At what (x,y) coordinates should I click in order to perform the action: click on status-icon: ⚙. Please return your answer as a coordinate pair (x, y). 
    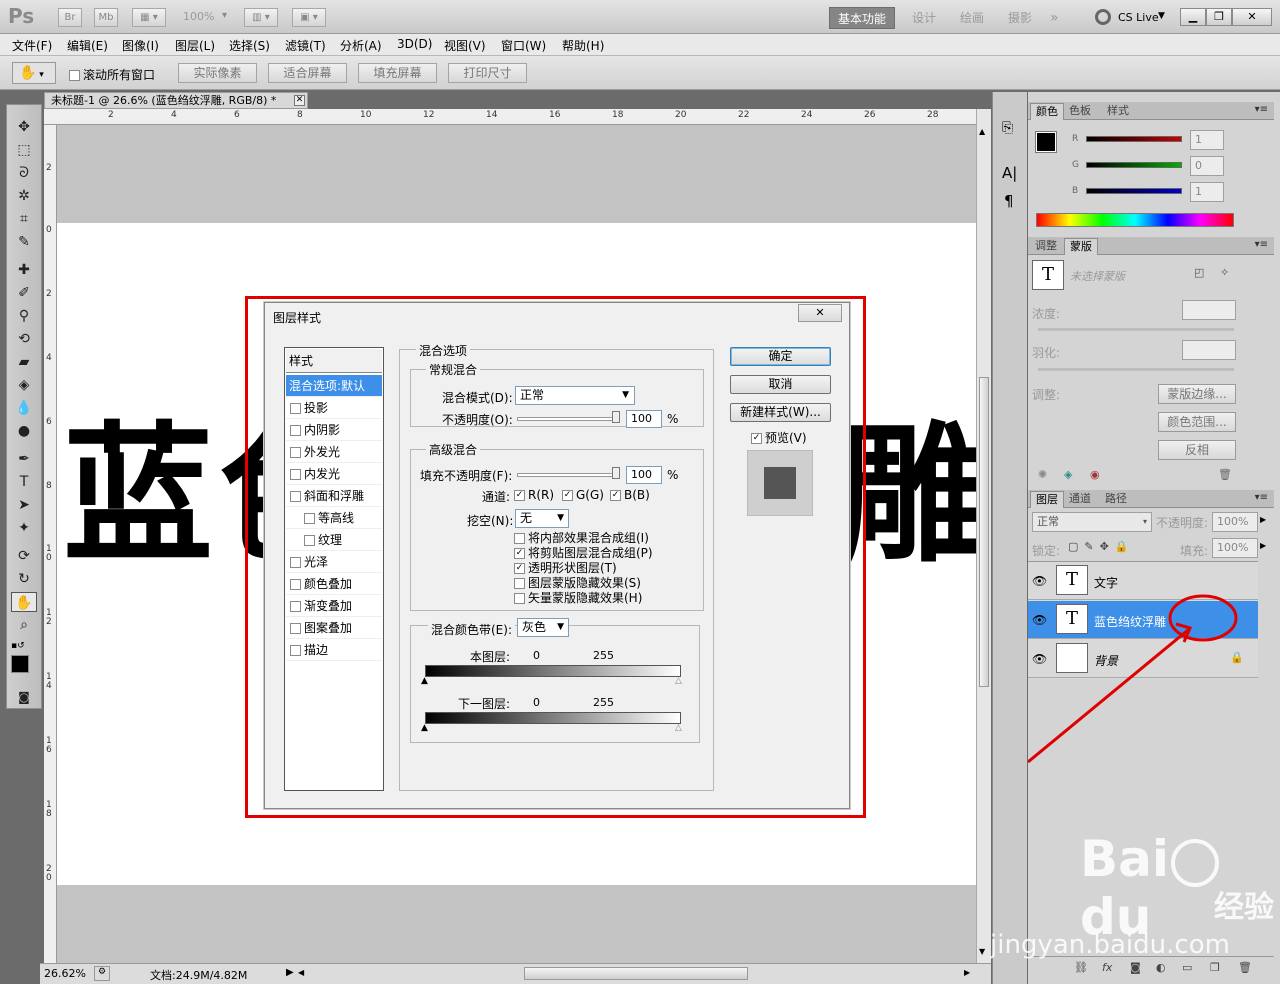
    Looking at the image, I should click on (102, 973).